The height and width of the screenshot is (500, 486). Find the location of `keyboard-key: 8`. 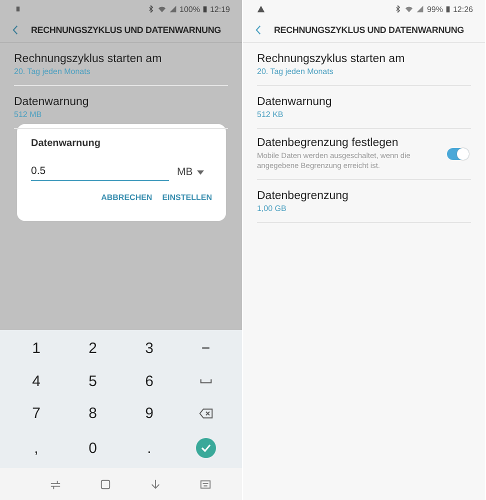

keyboard-key: 8 is located at coordinates (92, 414).